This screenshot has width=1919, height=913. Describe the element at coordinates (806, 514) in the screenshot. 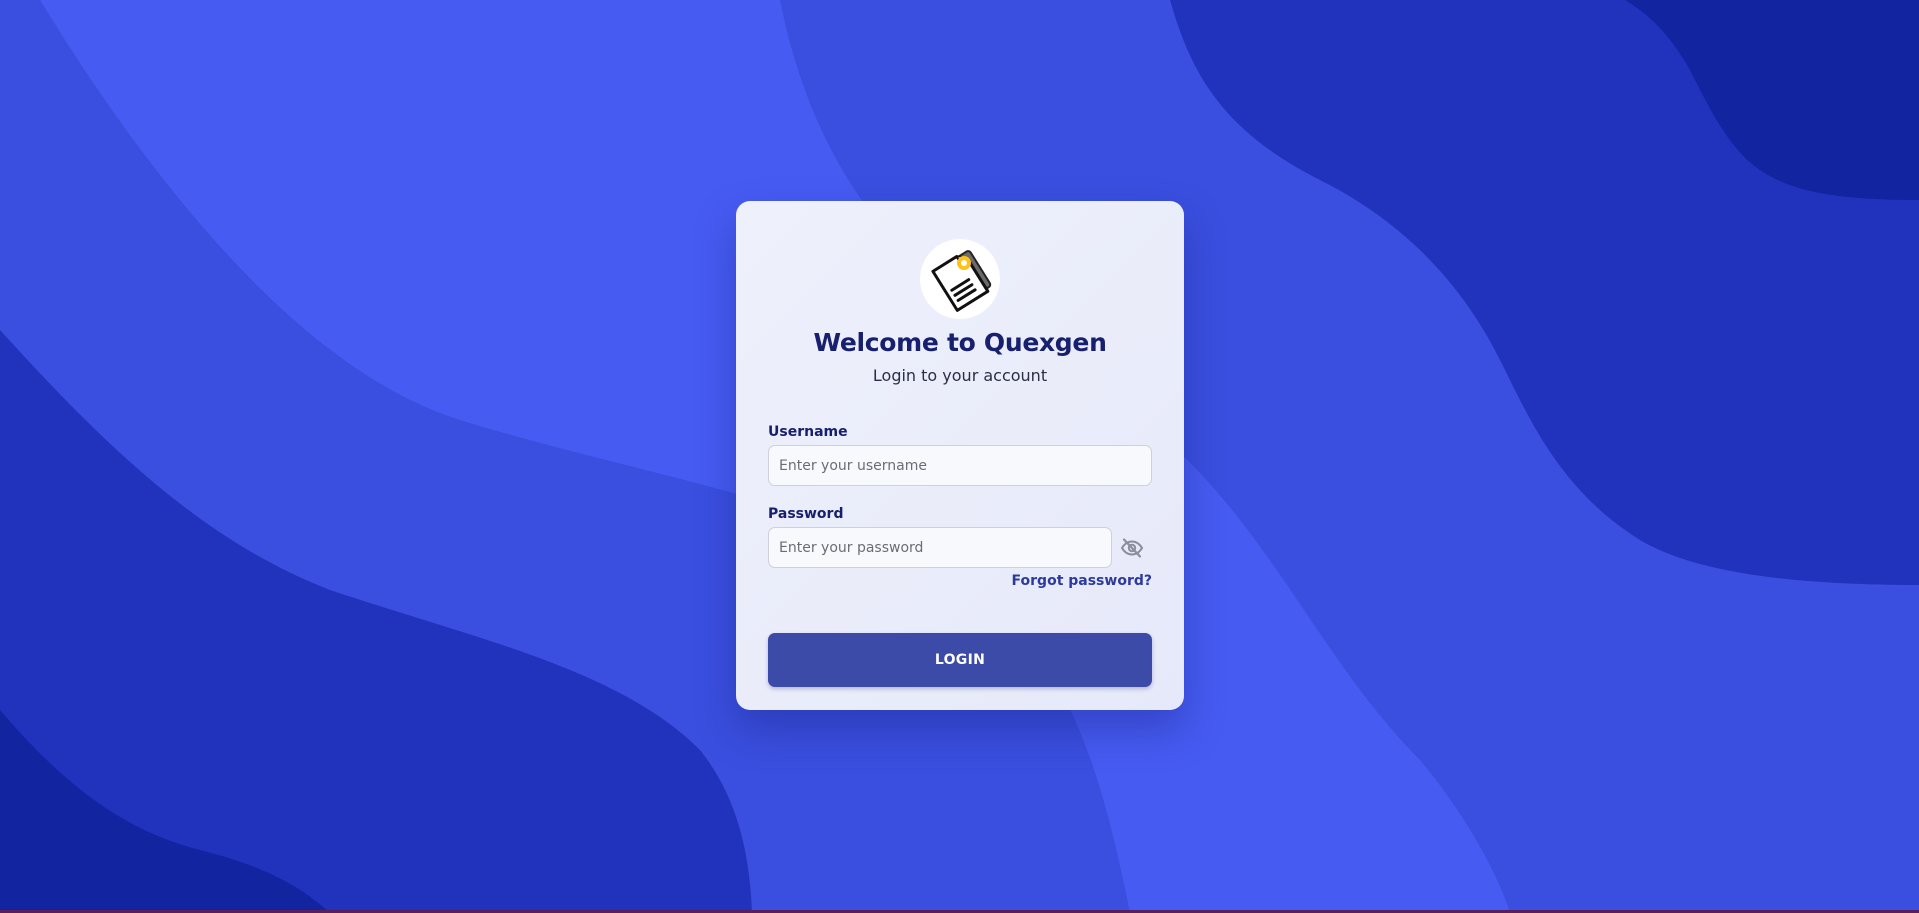

I see `password-label: Password` at that location.